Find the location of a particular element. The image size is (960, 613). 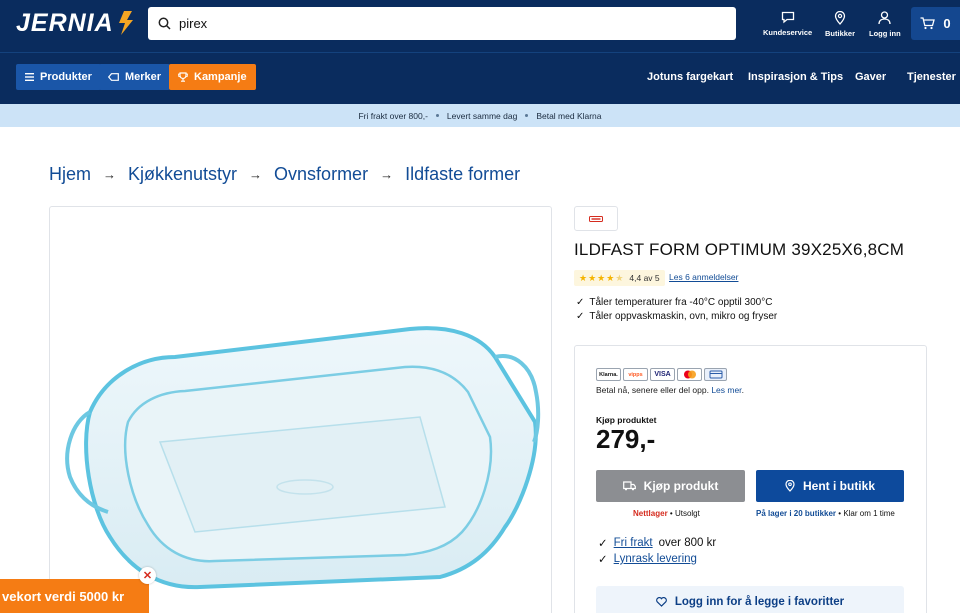

rating-badge: ★ ★ ★ ★ ★ 4,4 av 5 is located at coordinates (619, 278).